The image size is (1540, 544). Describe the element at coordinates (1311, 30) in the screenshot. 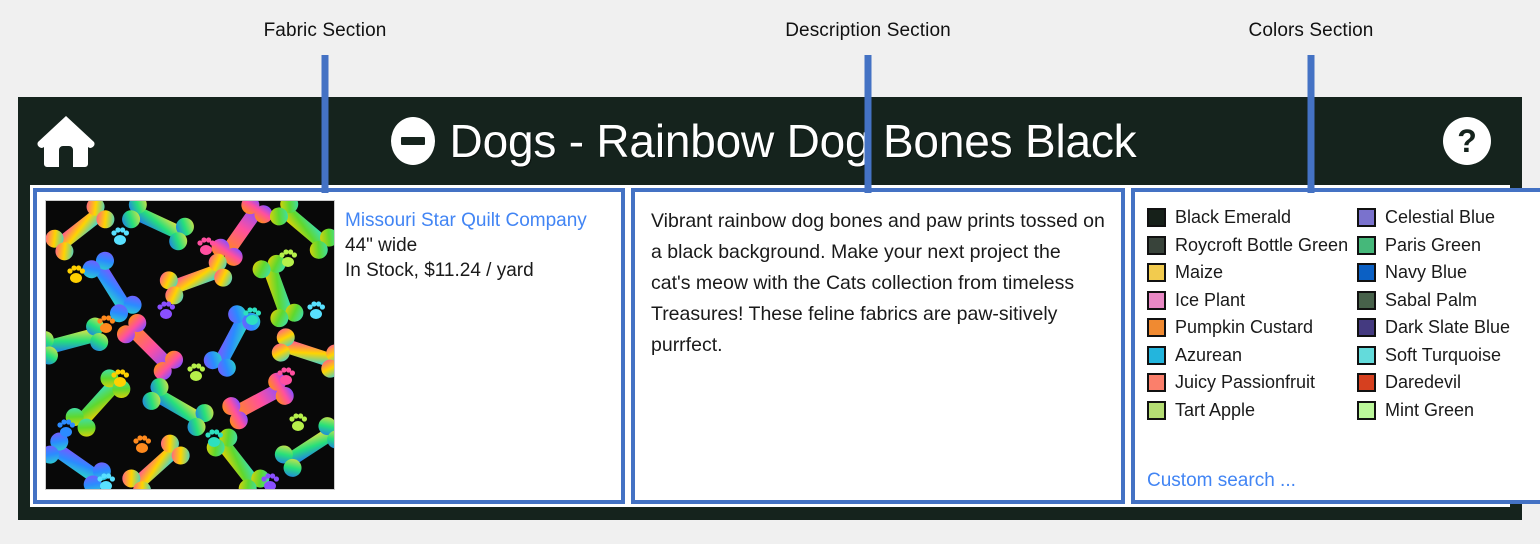

I see `annotation-label-2: Colors Section` at that location.